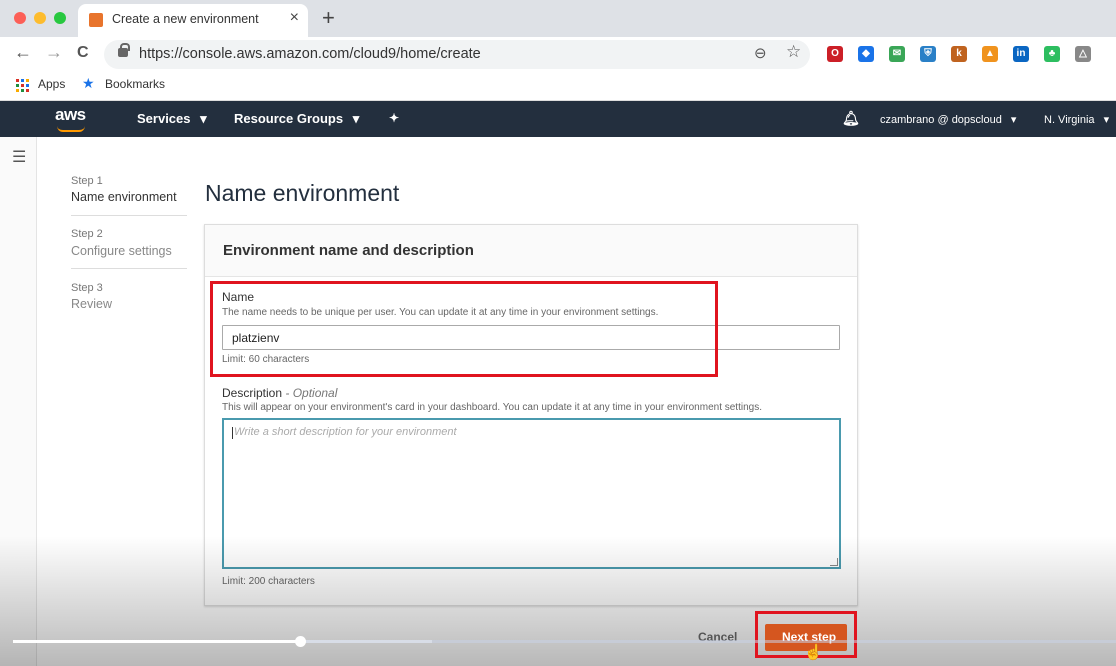  I want to click on lock-icon, so click(124, 50).